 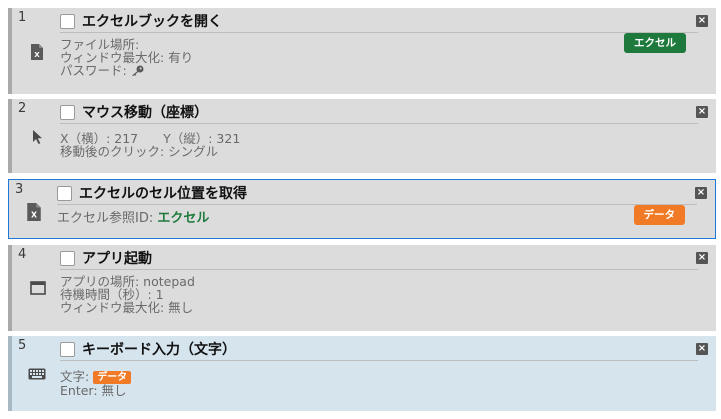 I want to click on detail-line: ウィンドウ最大化: 無し, so click(x=127, y=307).